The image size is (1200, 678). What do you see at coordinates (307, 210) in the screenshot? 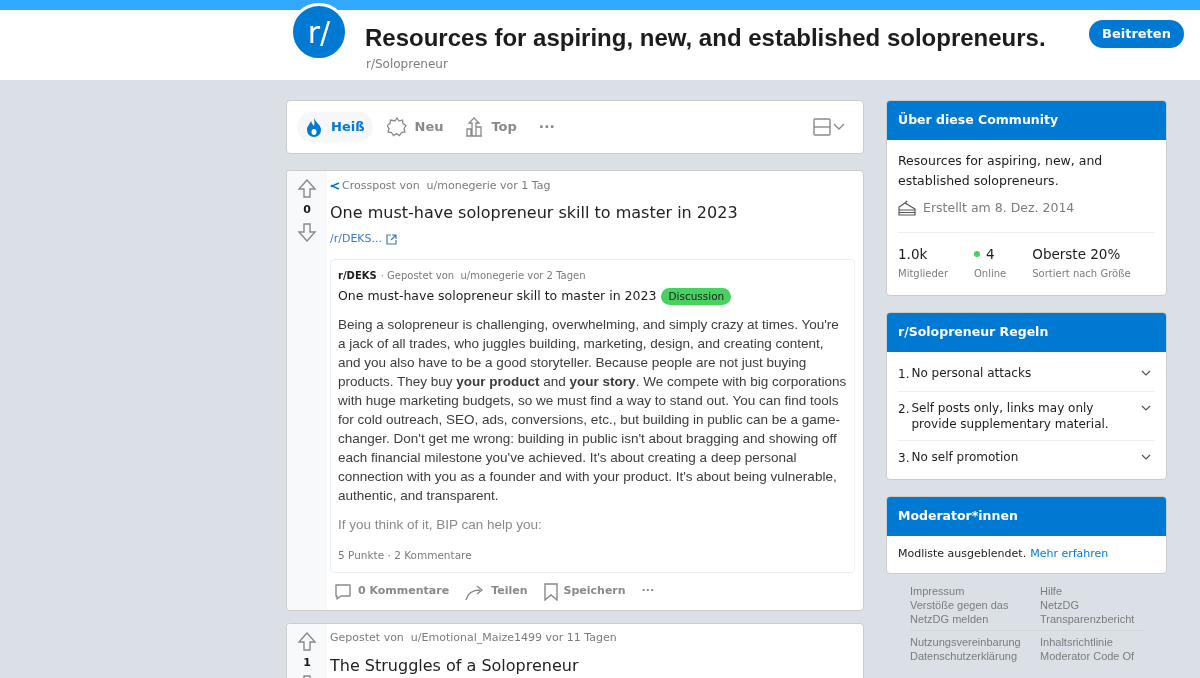
I see `vote-count: 0` at bounding box center [307, 210].